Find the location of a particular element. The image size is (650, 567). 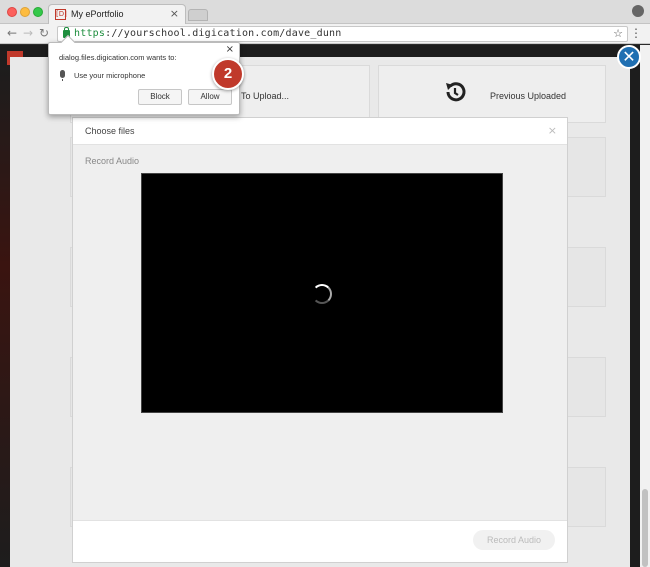

permission-request-text: dialog.files.digication.com wants to: is located at coordinates (118, 57).